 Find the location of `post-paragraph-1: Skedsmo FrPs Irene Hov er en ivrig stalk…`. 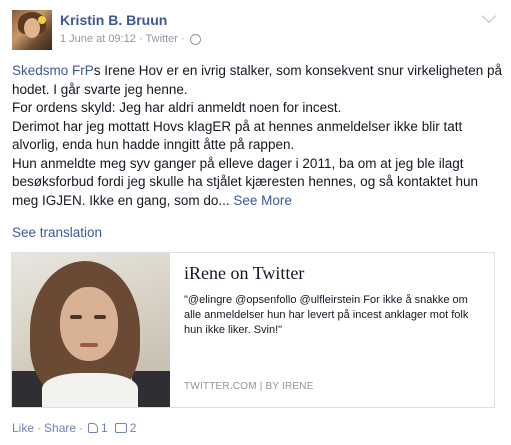

post-paragraph-1: Skedsmo FrPs Irene Hov er en ivrig stalk… is located at coordinates (257, 80).